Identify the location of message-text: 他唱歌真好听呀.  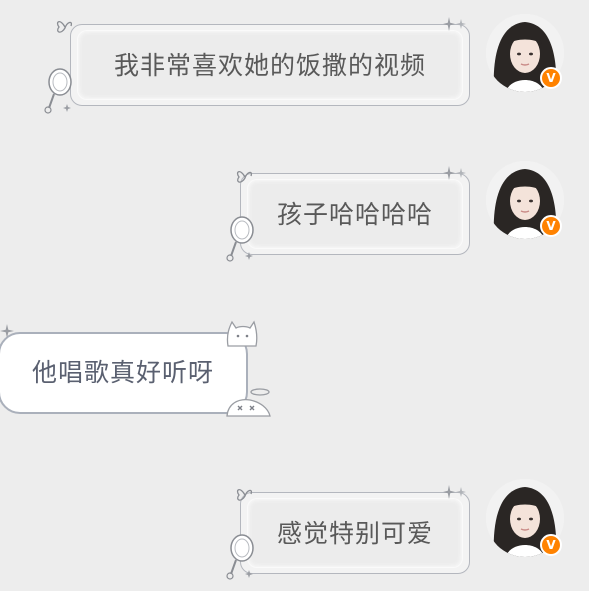
(122, 372).